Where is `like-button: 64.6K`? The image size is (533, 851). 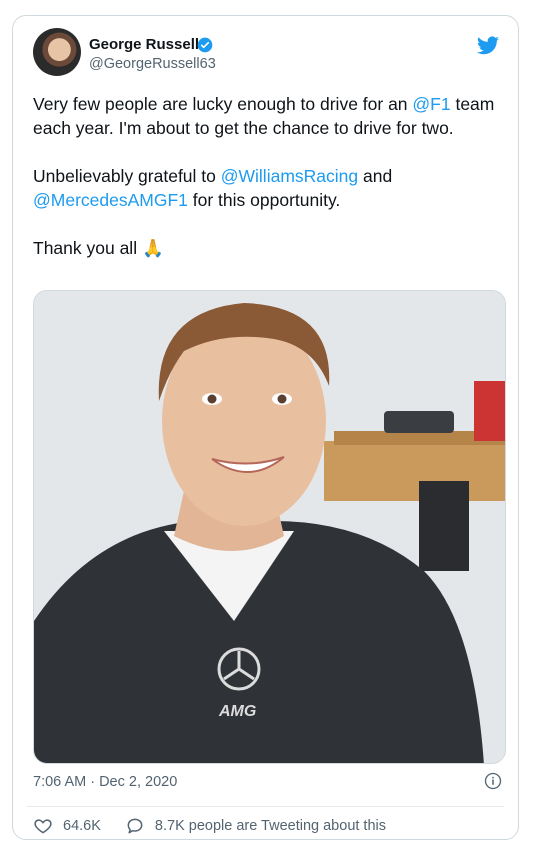
like-button: 64.6K is located at coordinates (67, 826).